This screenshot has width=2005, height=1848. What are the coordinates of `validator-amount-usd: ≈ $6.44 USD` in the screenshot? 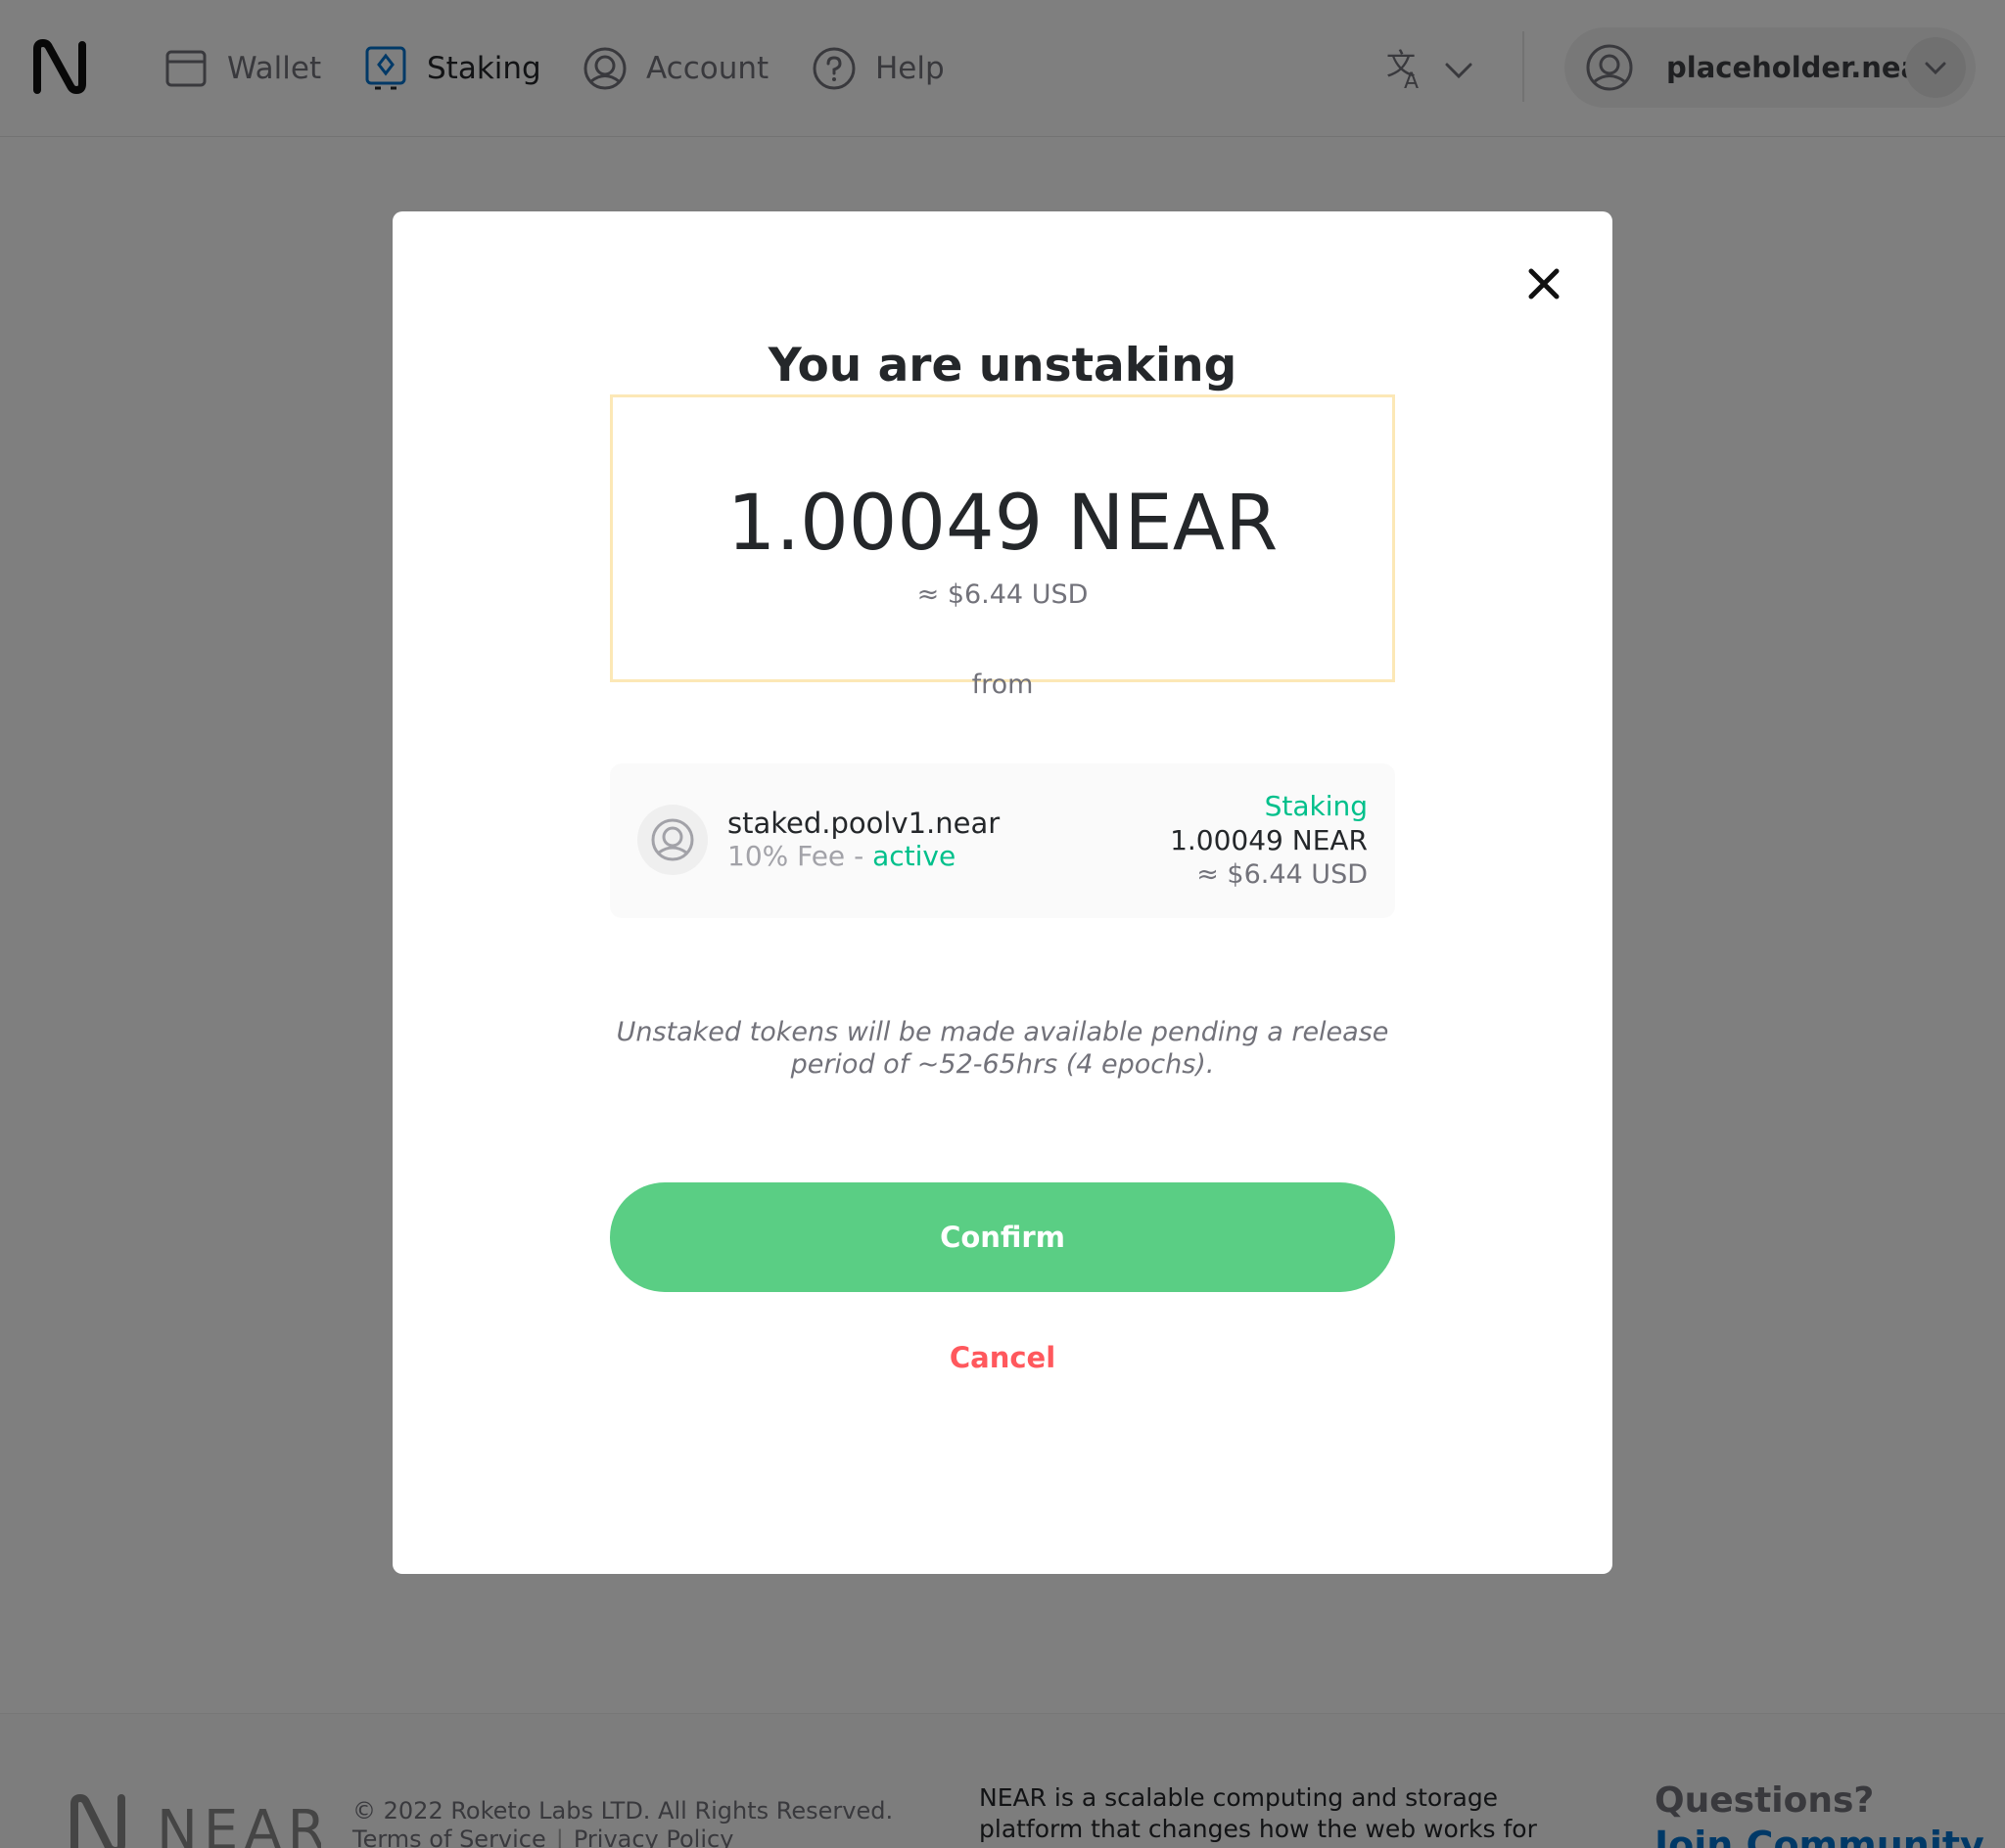 It's located at (1282, 874).